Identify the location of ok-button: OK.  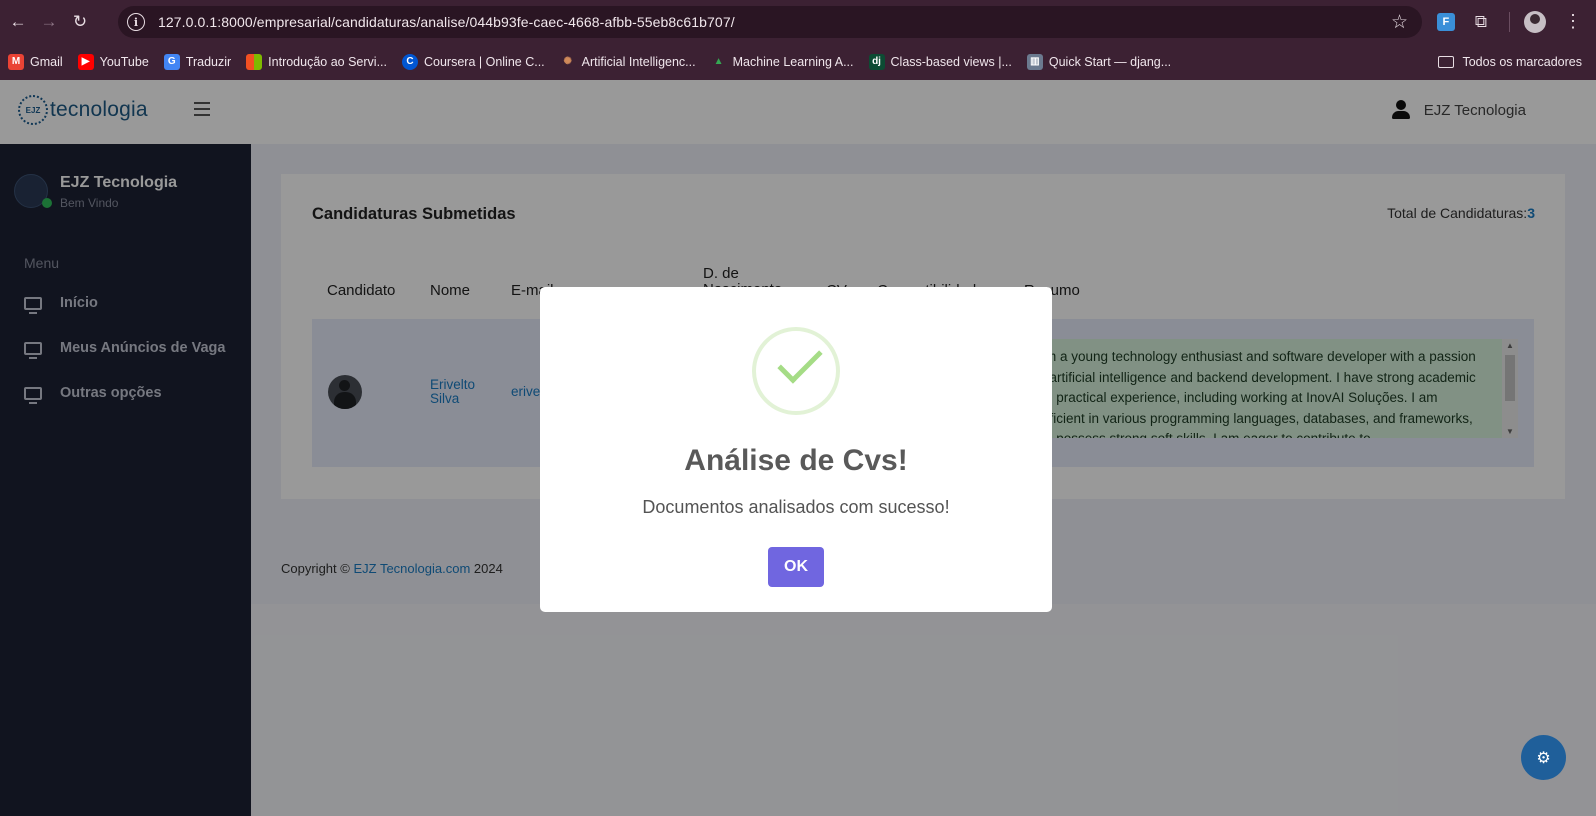
(796, 567).